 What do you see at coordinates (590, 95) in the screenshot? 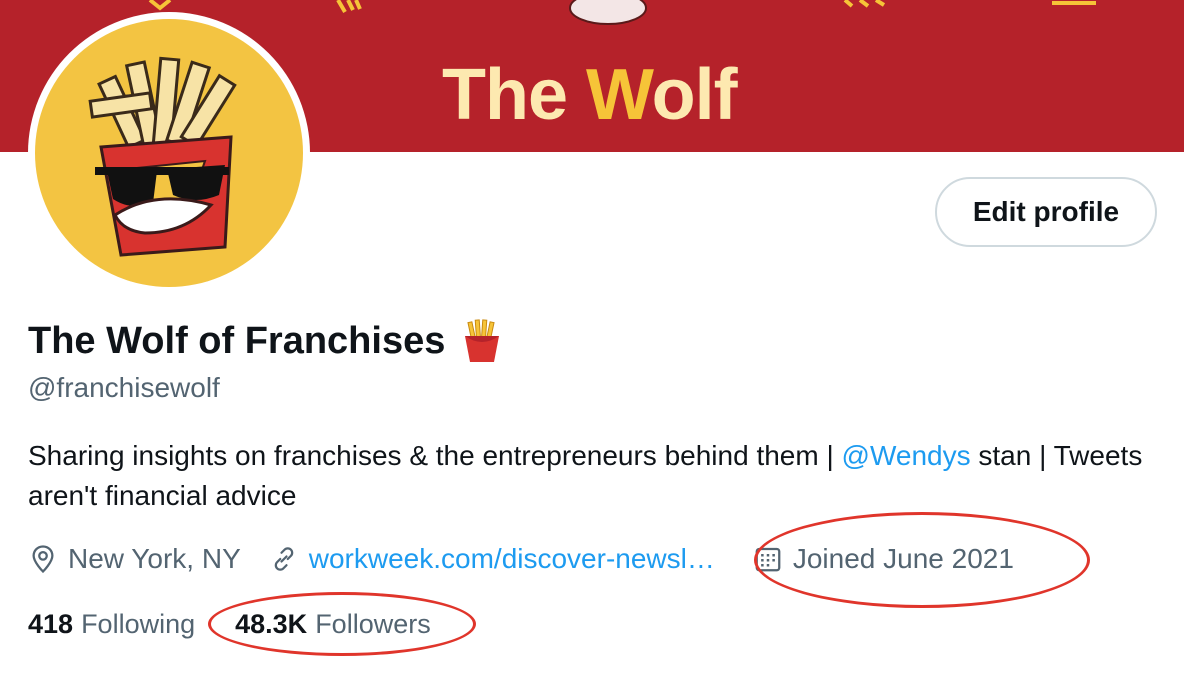
I see `banner-title: The Wolf` at bounding box center [590, 95].